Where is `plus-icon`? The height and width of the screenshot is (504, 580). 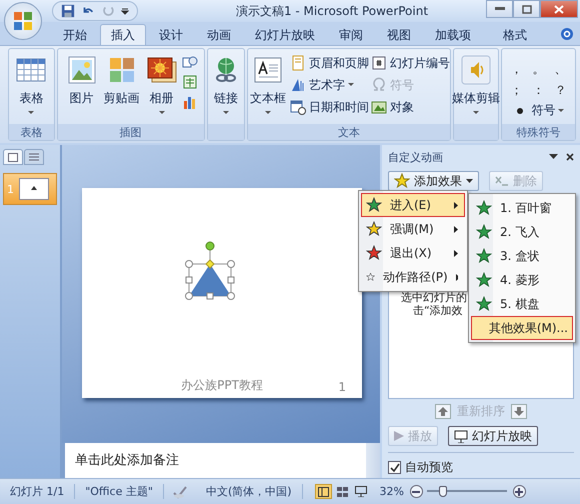 plus-icon is located at coordinates (519, 492).